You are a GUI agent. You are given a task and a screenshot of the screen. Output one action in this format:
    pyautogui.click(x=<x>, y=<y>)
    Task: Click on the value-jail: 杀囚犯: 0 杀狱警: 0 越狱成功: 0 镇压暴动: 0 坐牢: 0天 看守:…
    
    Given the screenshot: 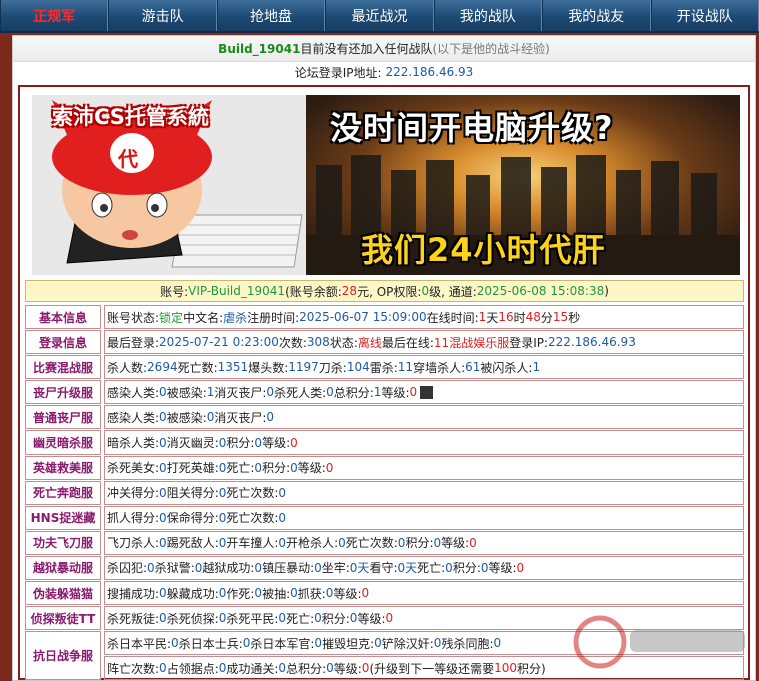 What is the action you would take?
    pyautogui.click(x=424, y=568)
    